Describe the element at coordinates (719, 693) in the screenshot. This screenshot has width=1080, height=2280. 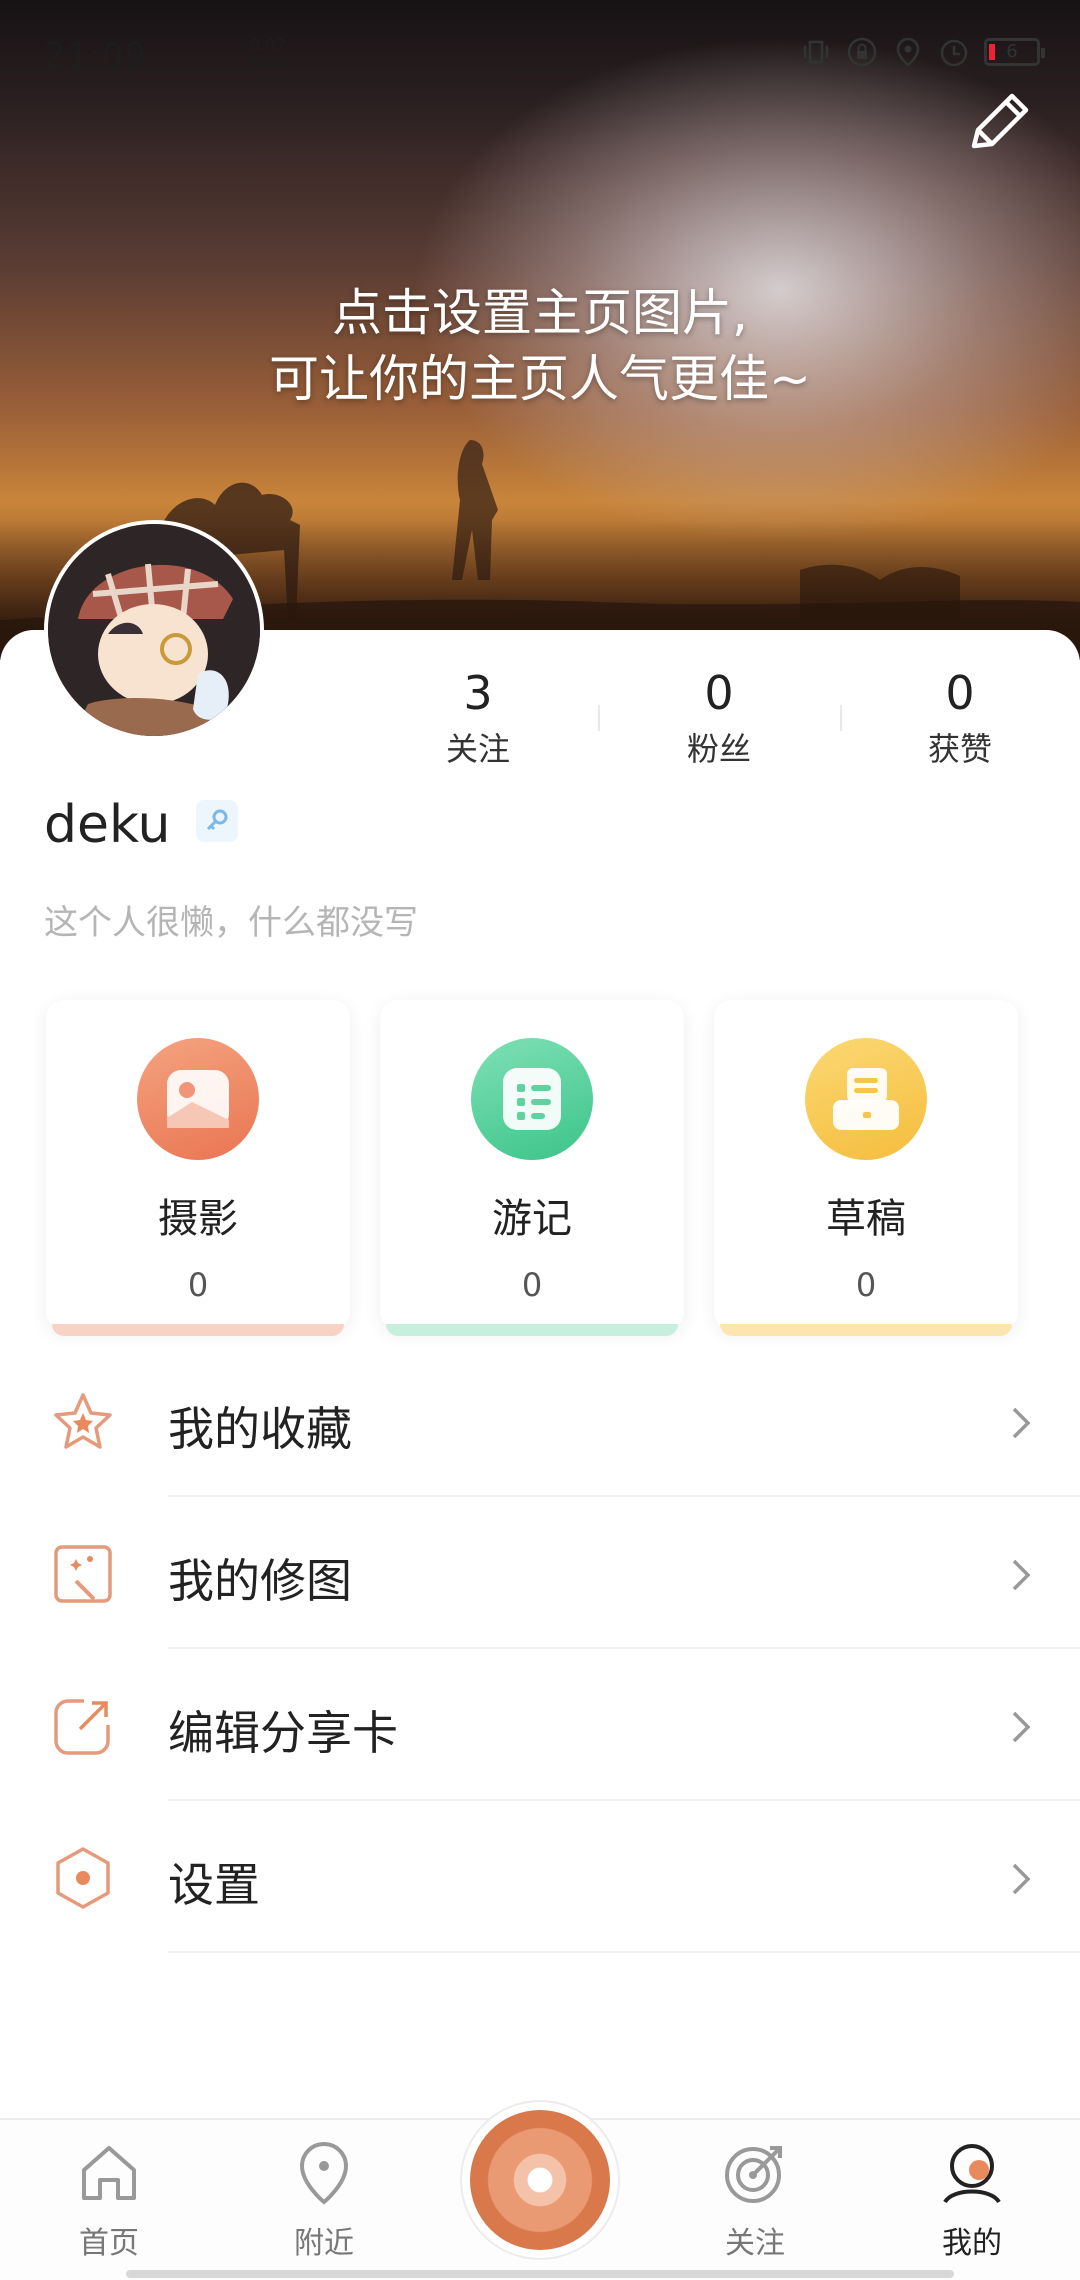
I see `stat-fans-value: 0` at that location.